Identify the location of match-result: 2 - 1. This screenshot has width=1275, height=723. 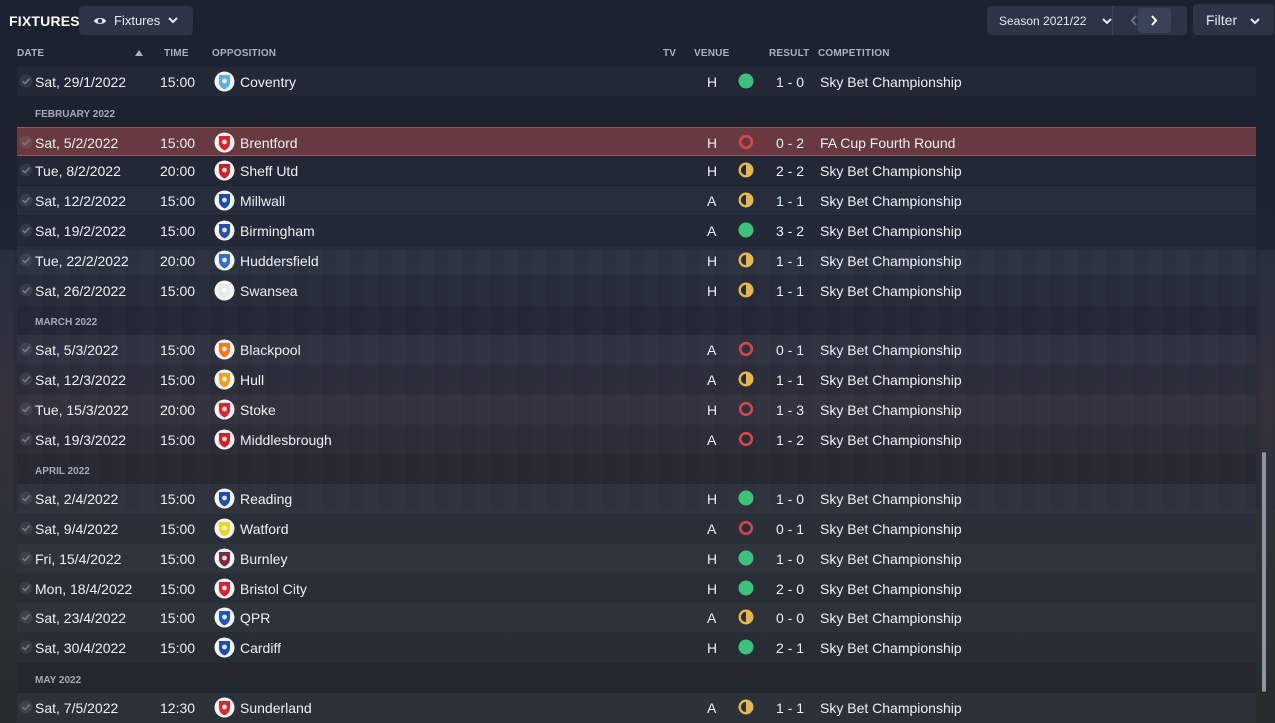
(790, 648).